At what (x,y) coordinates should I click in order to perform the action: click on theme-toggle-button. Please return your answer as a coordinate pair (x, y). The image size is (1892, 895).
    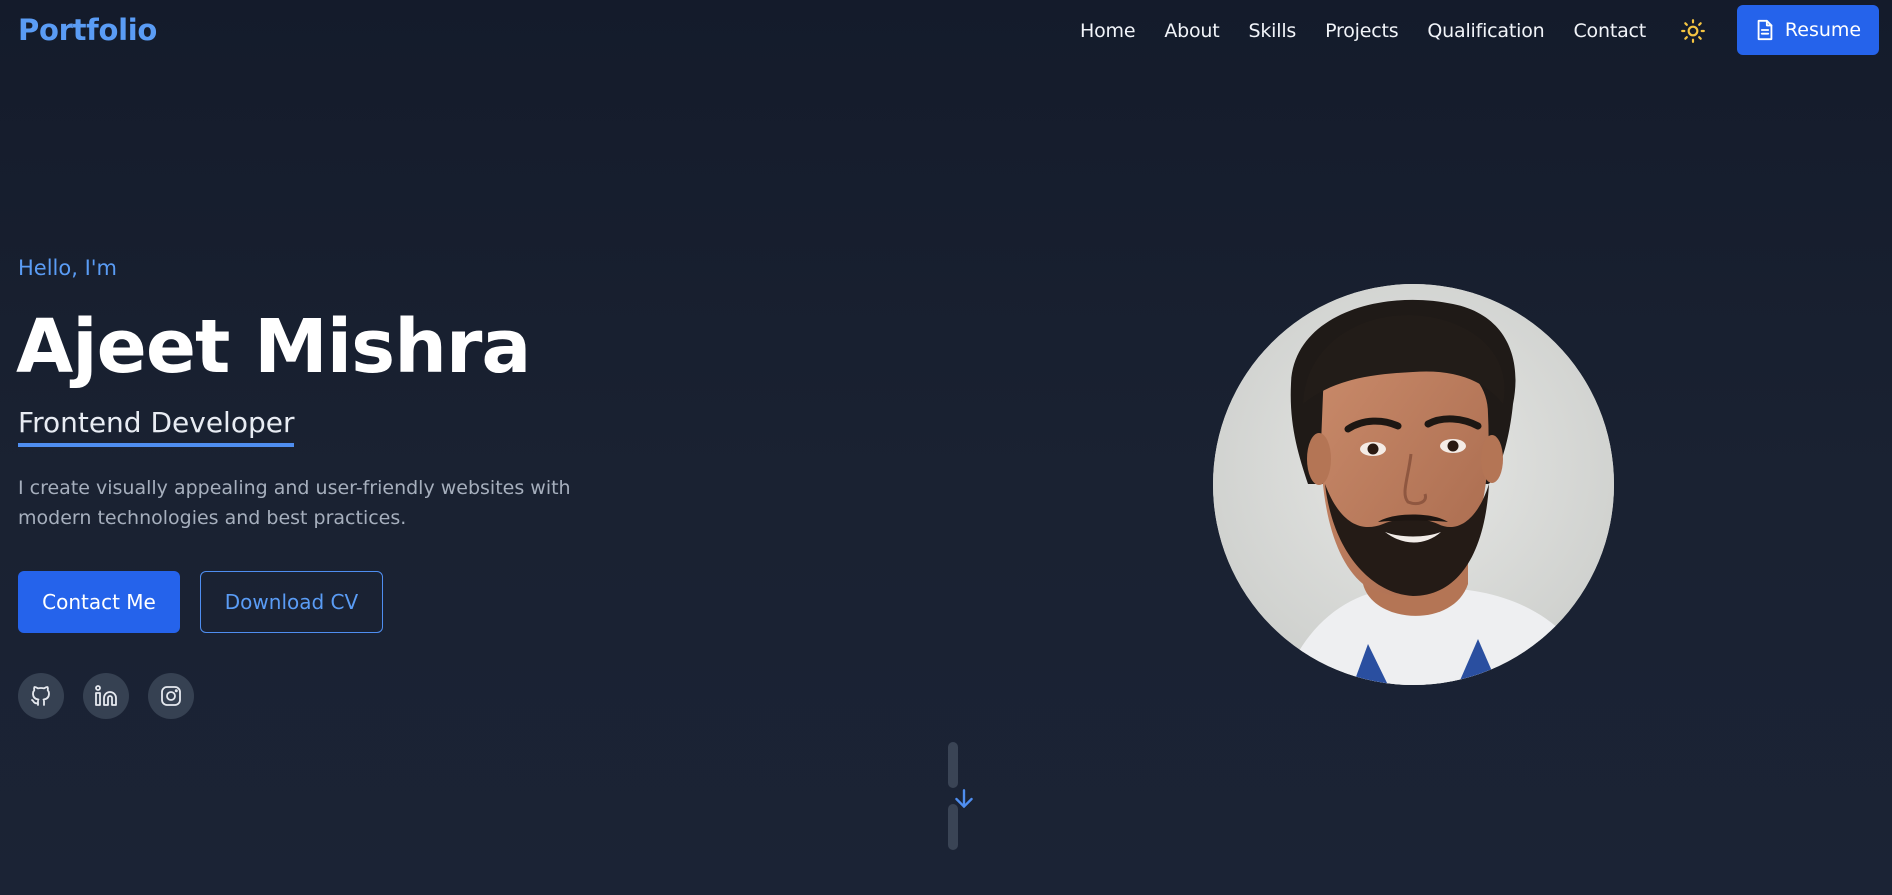
    Looking at the image, I should click on (1693, 31).